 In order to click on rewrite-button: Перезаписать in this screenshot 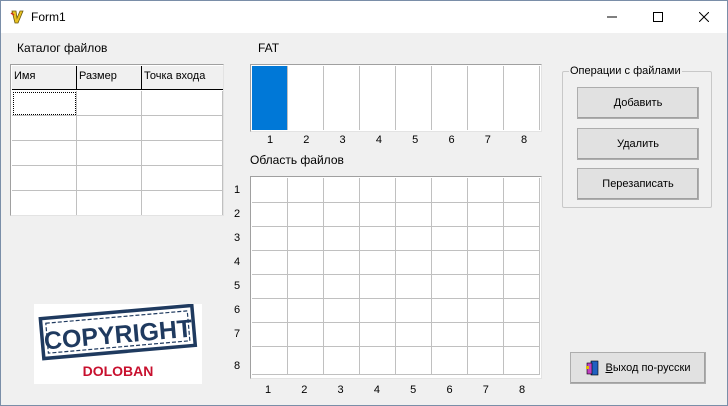, I will do `click(638, 184)`.